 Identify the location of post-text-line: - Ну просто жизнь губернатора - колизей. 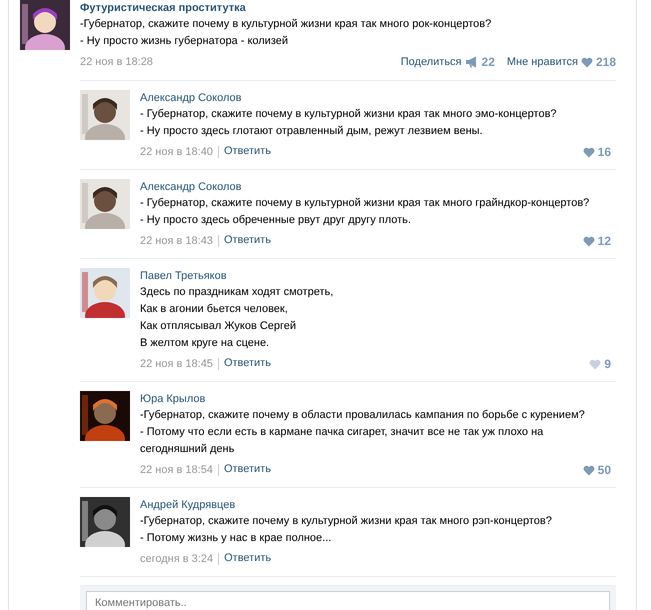
(185, 41).